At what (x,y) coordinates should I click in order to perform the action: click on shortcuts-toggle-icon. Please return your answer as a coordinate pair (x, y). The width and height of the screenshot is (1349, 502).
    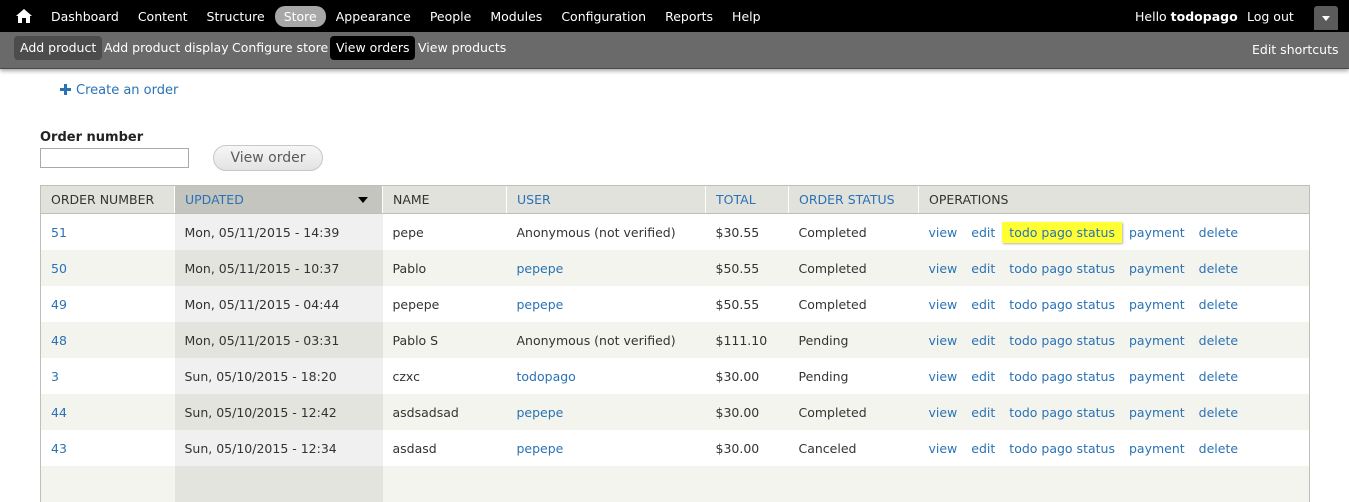
    Looking at the image, I should click on (1326, 18).